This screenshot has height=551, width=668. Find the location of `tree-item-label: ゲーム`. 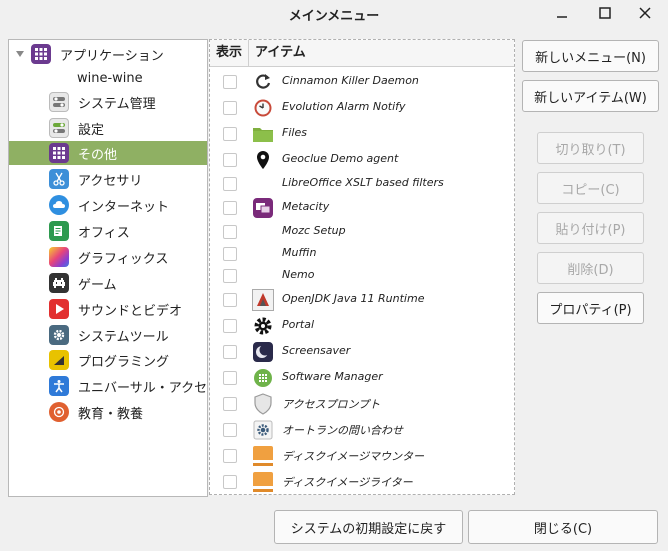

tree-item-label: ゲーム is located at coordinates (97, 285).